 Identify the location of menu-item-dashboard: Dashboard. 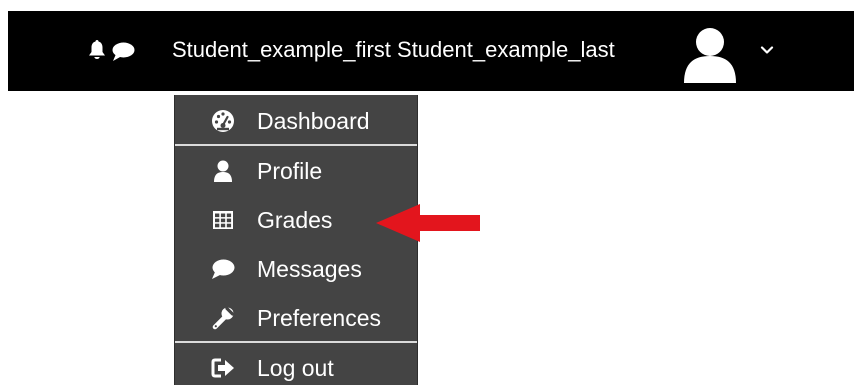
(296, 121).